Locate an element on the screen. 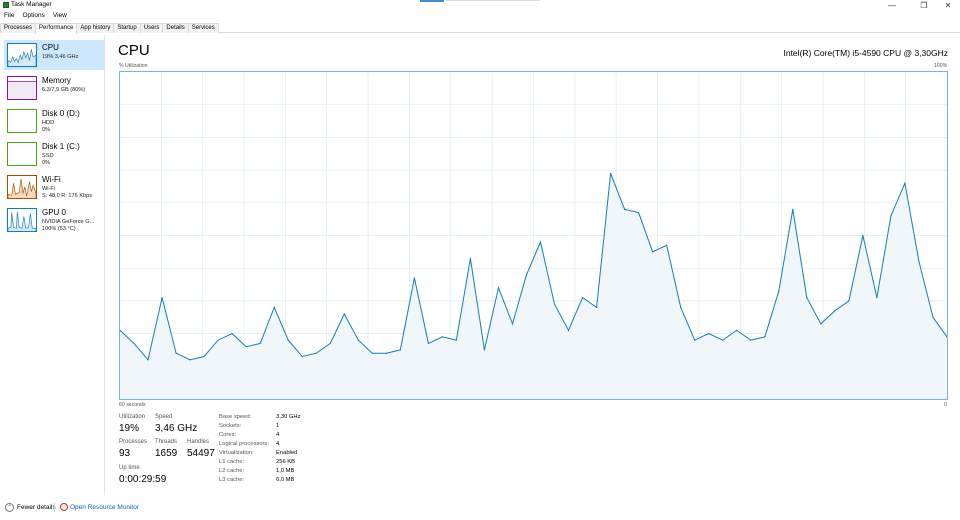  sidebar-item-disk-0: Disk 0 (D:) HDD 0% is located at coordinates (54, 121).